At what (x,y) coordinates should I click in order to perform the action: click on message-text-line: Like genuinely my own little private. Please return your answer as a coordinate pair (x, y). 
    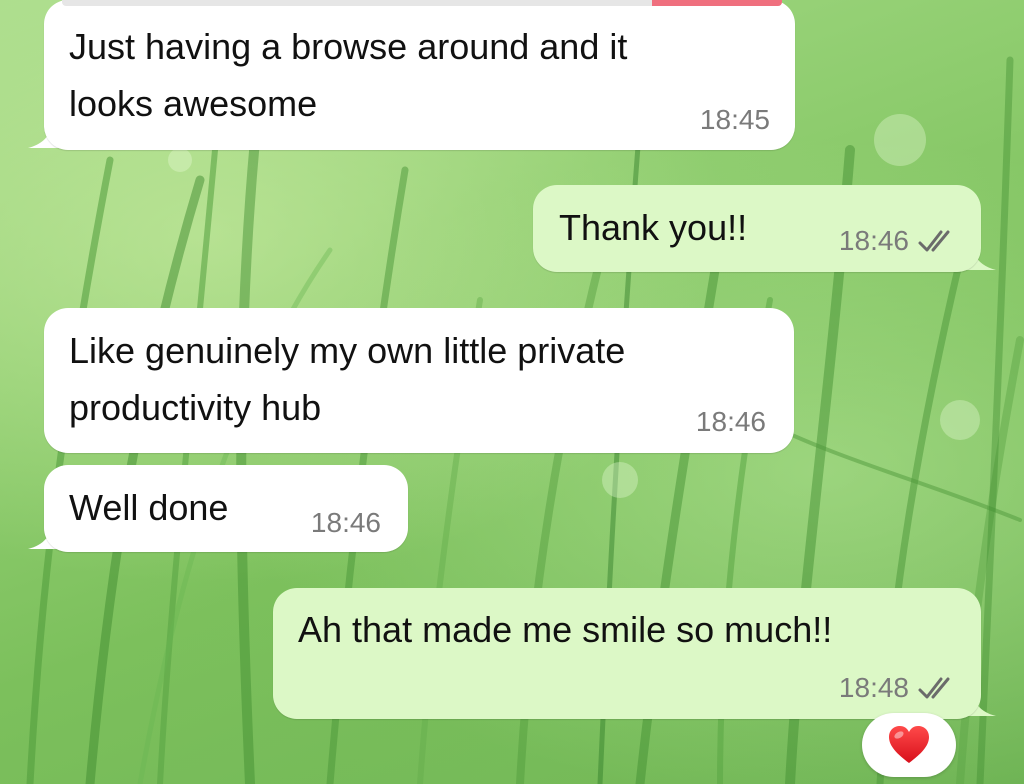
    Looking at the image, I should click on (347, 350).